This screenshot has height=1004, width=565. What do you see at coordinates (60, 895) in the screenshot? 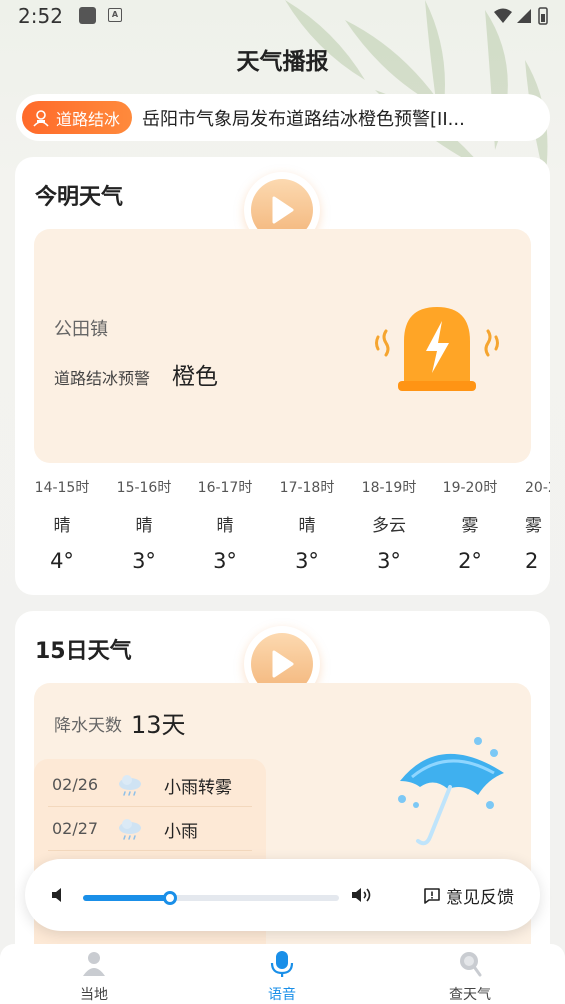
I see `volume-low-icon` at bounding box center [60, 895].